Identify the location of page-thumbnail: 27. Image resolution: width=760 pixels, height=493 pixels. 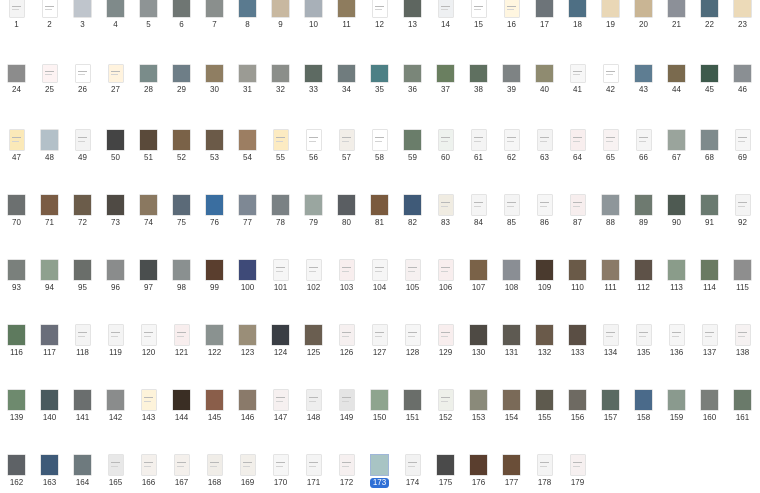
(115, 83).